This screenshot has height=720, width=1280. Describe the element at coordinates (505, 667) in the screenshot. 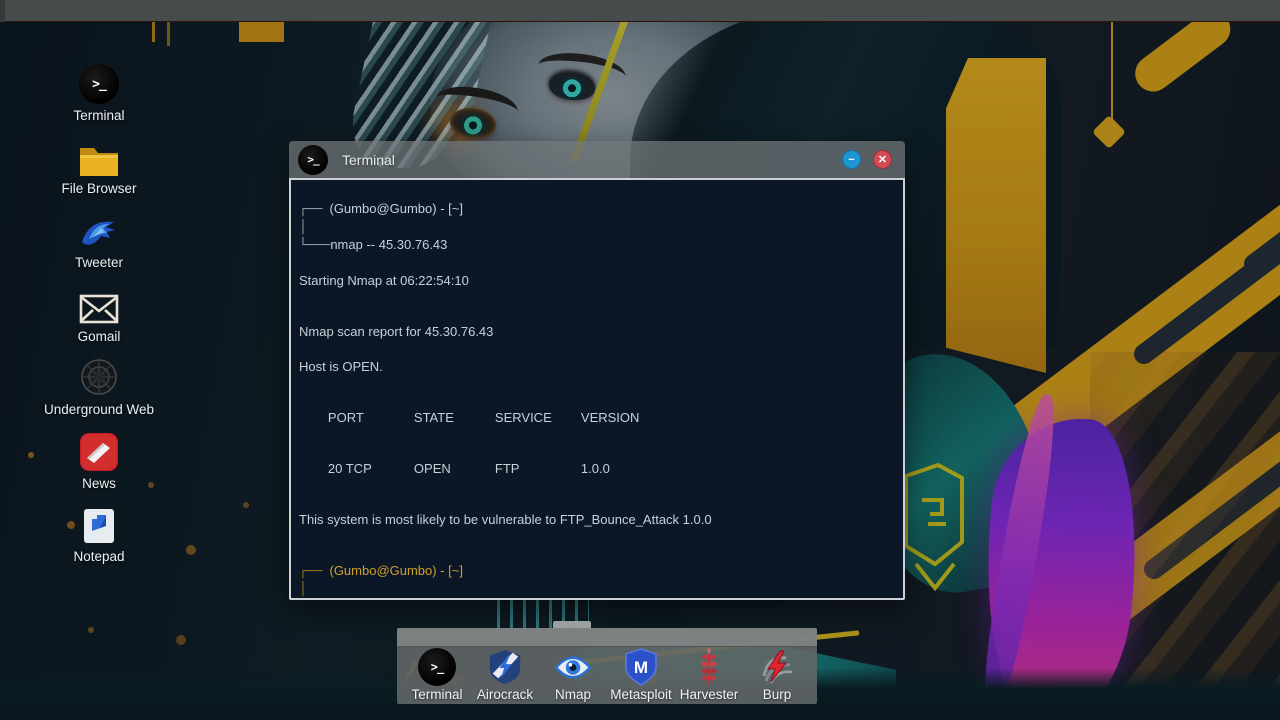

I see `shield-lightning-icon` at that location.